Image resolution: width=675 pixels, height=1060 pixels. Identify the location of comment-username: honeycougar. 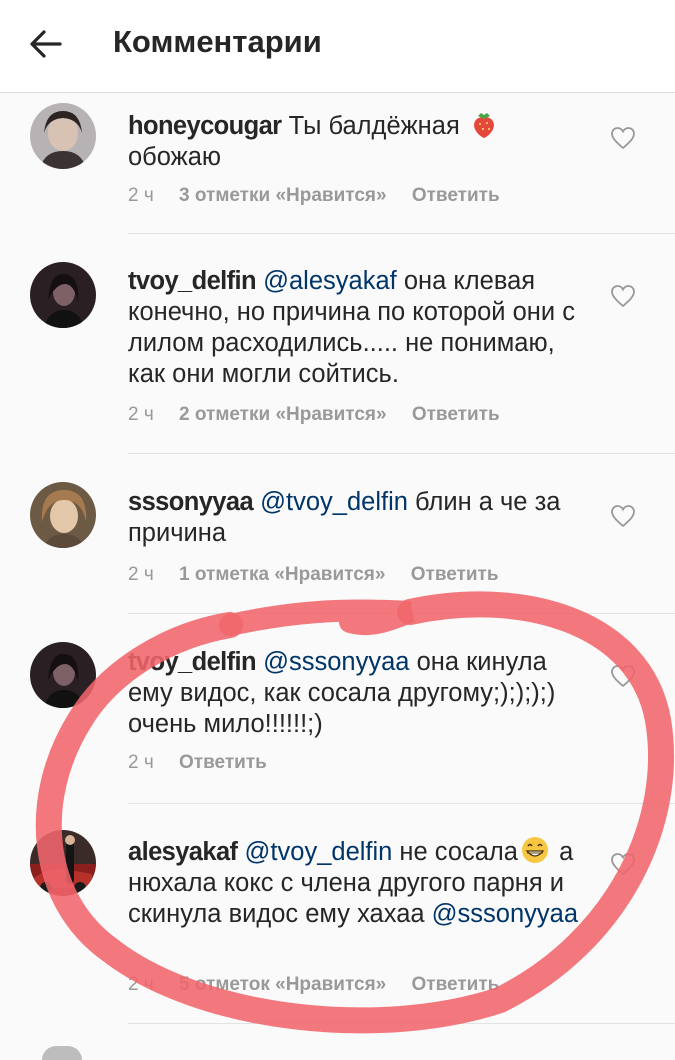
(205, 126).